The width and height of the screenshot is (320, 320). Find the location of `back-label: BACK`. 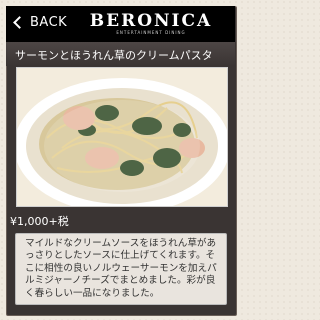

back-label: BACK is located at coordinates (49, 22).